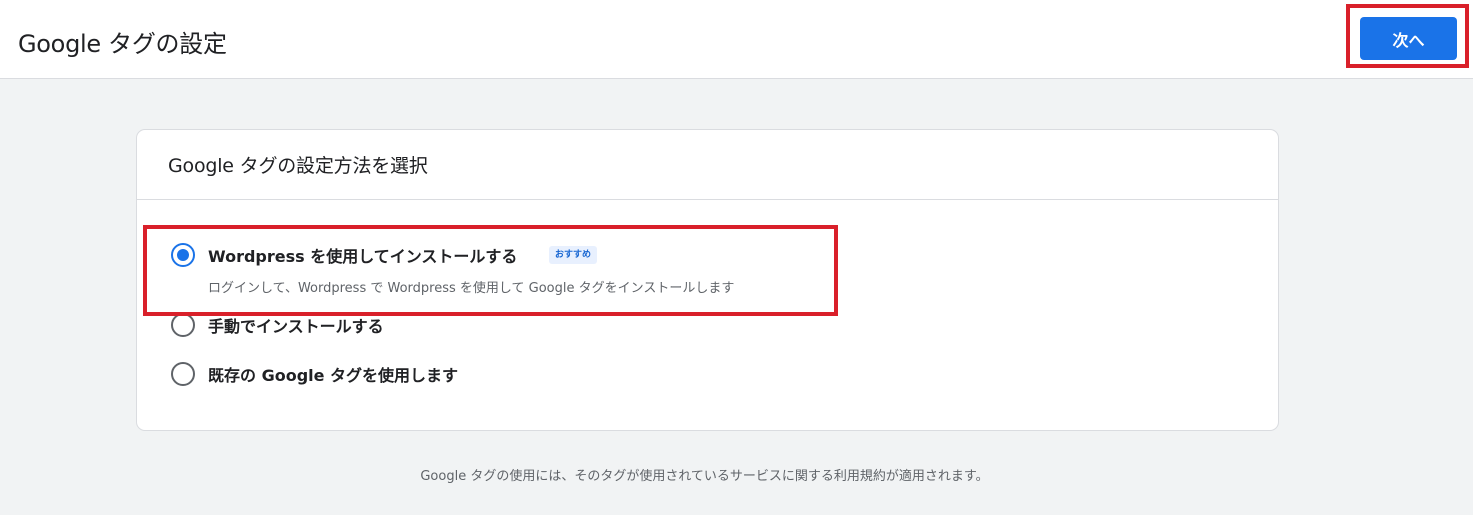  I want to click on radio-wordpress, so click(183, 255).